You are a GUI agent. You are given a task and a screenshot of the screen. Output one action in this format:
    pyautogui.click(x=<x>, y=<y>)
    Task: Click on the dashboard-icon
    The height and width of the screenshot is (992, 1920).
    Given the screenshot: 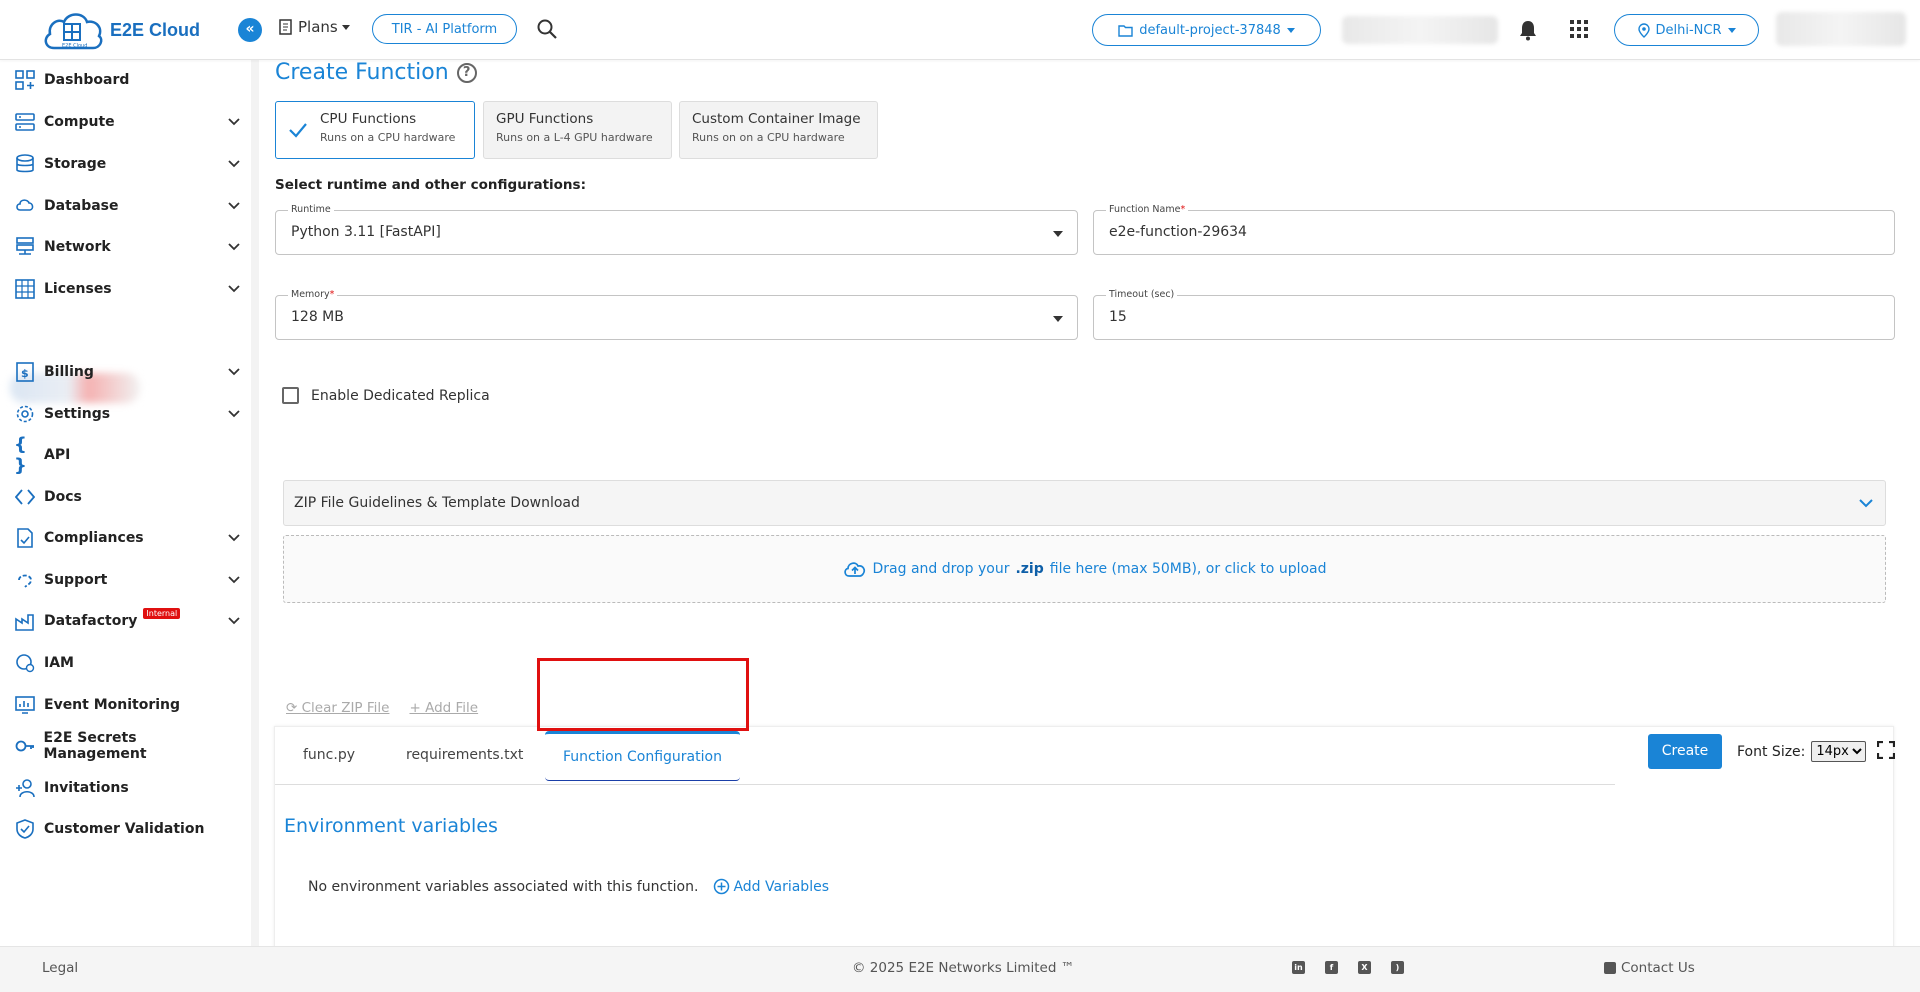 What is the action you would take?
    pyautogui.click(x=25, y=80)
    